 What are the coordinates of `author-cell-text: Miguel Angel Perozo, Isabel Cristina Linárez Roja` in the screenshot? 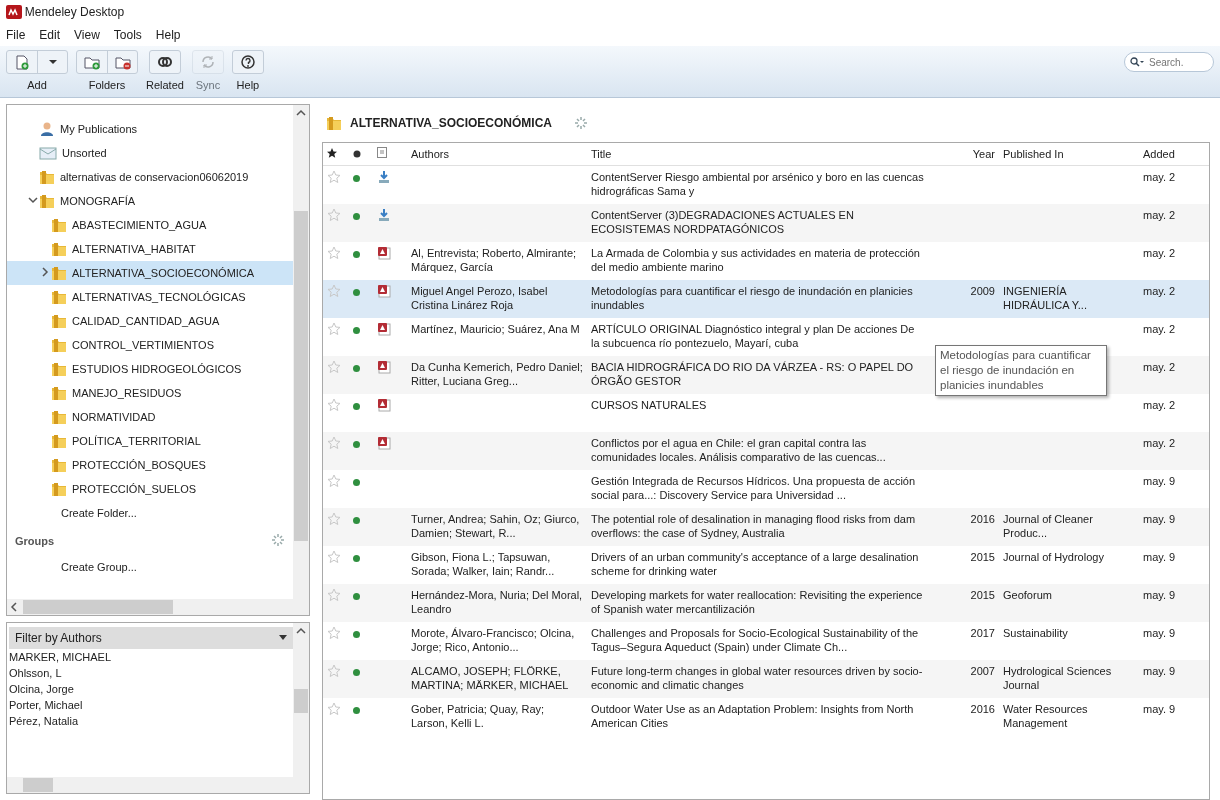 It's located at (479, 298).